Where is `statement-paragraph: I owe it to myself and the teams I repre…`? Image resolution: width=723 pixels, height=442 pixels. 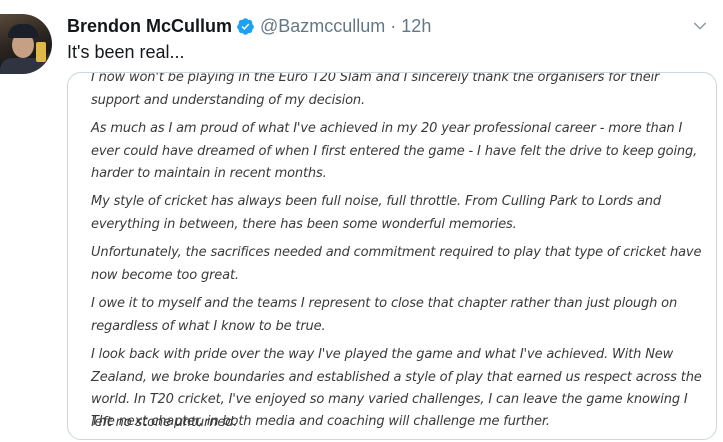
statement-paragraph: I owe it to myself and the teams I repre… is located at coordinates (384, 315).